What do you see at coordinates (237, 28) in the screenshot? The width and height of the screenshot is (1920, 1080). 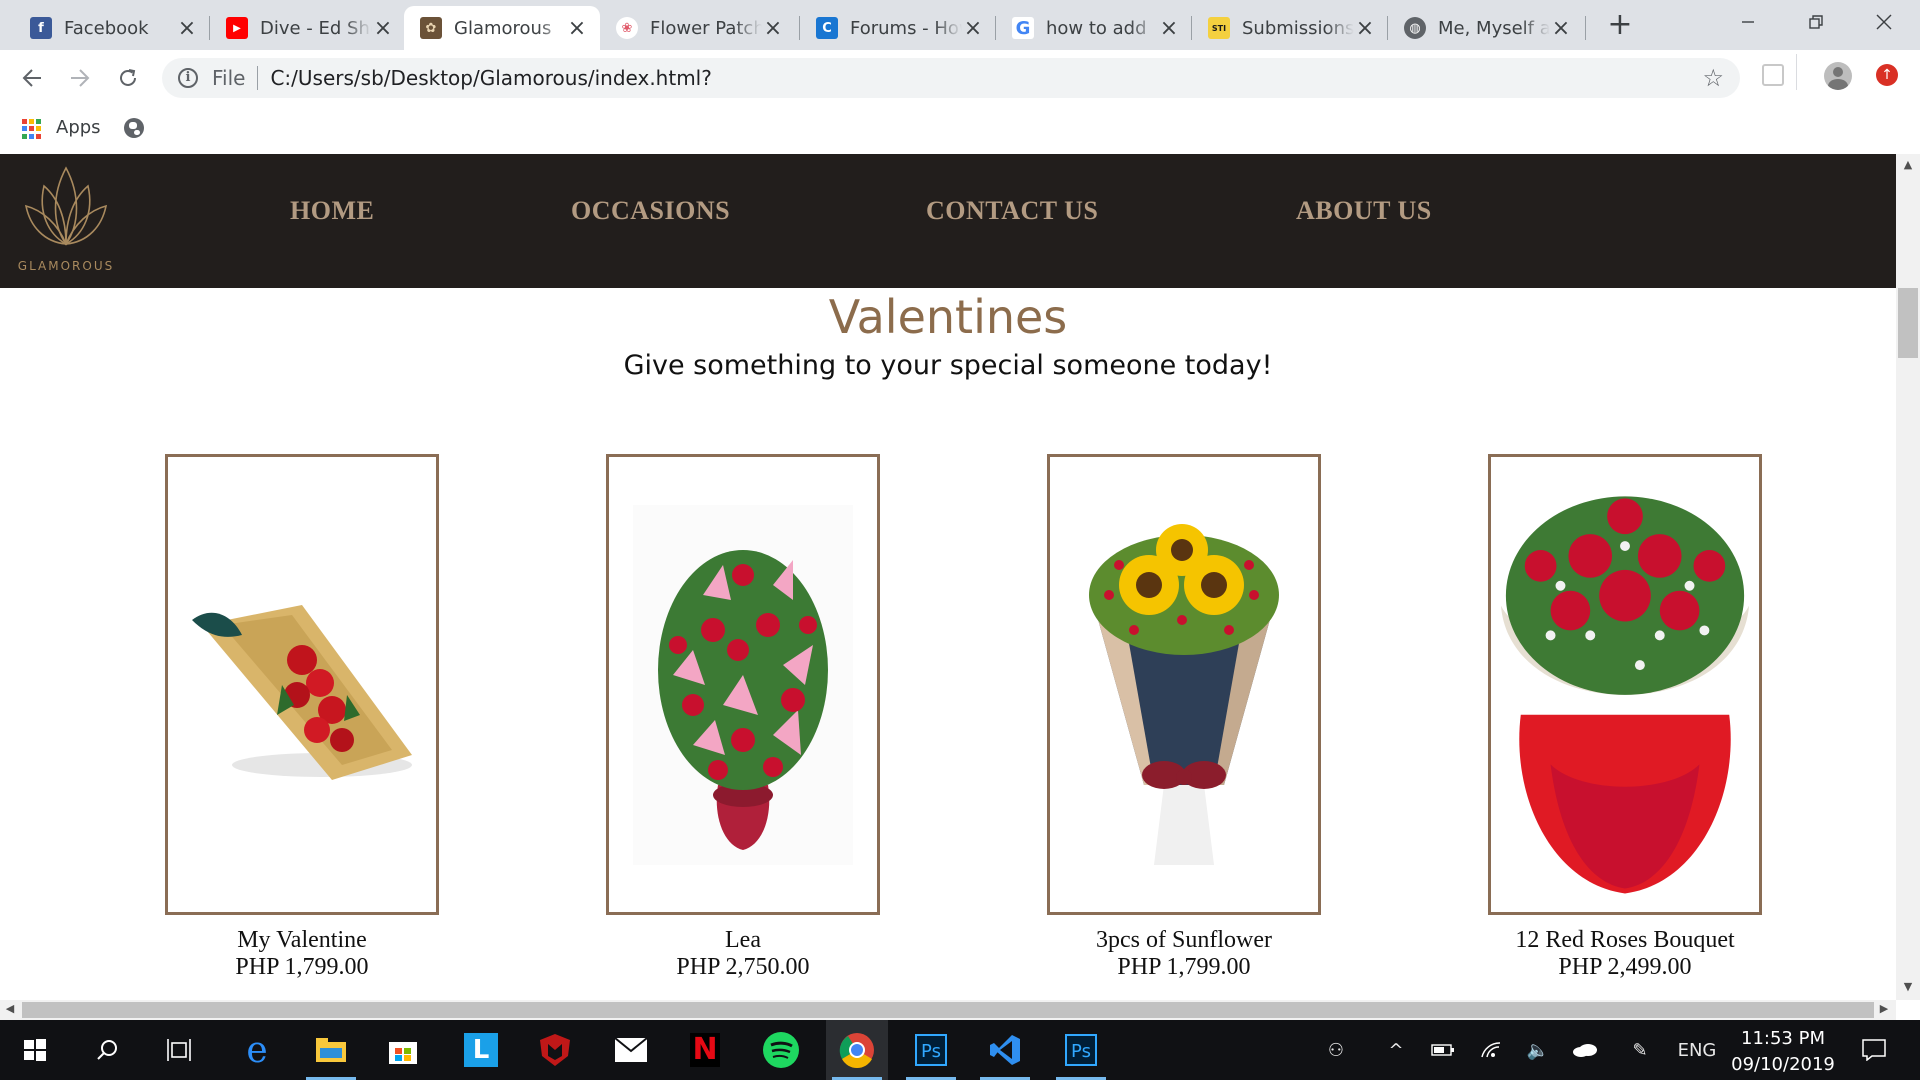 I see `youtube-icon: ▶` at bounding box center [237, 28].